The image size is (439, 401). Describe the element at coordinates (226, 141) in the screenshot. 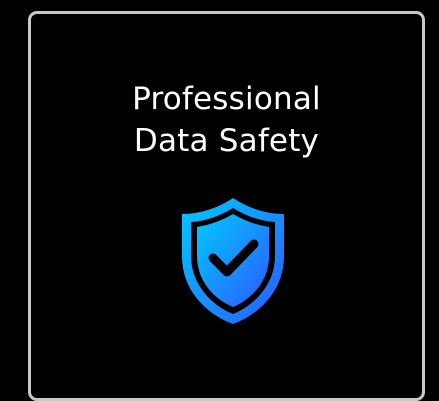

I see `card-title-line-2: Data Safety` at that location.